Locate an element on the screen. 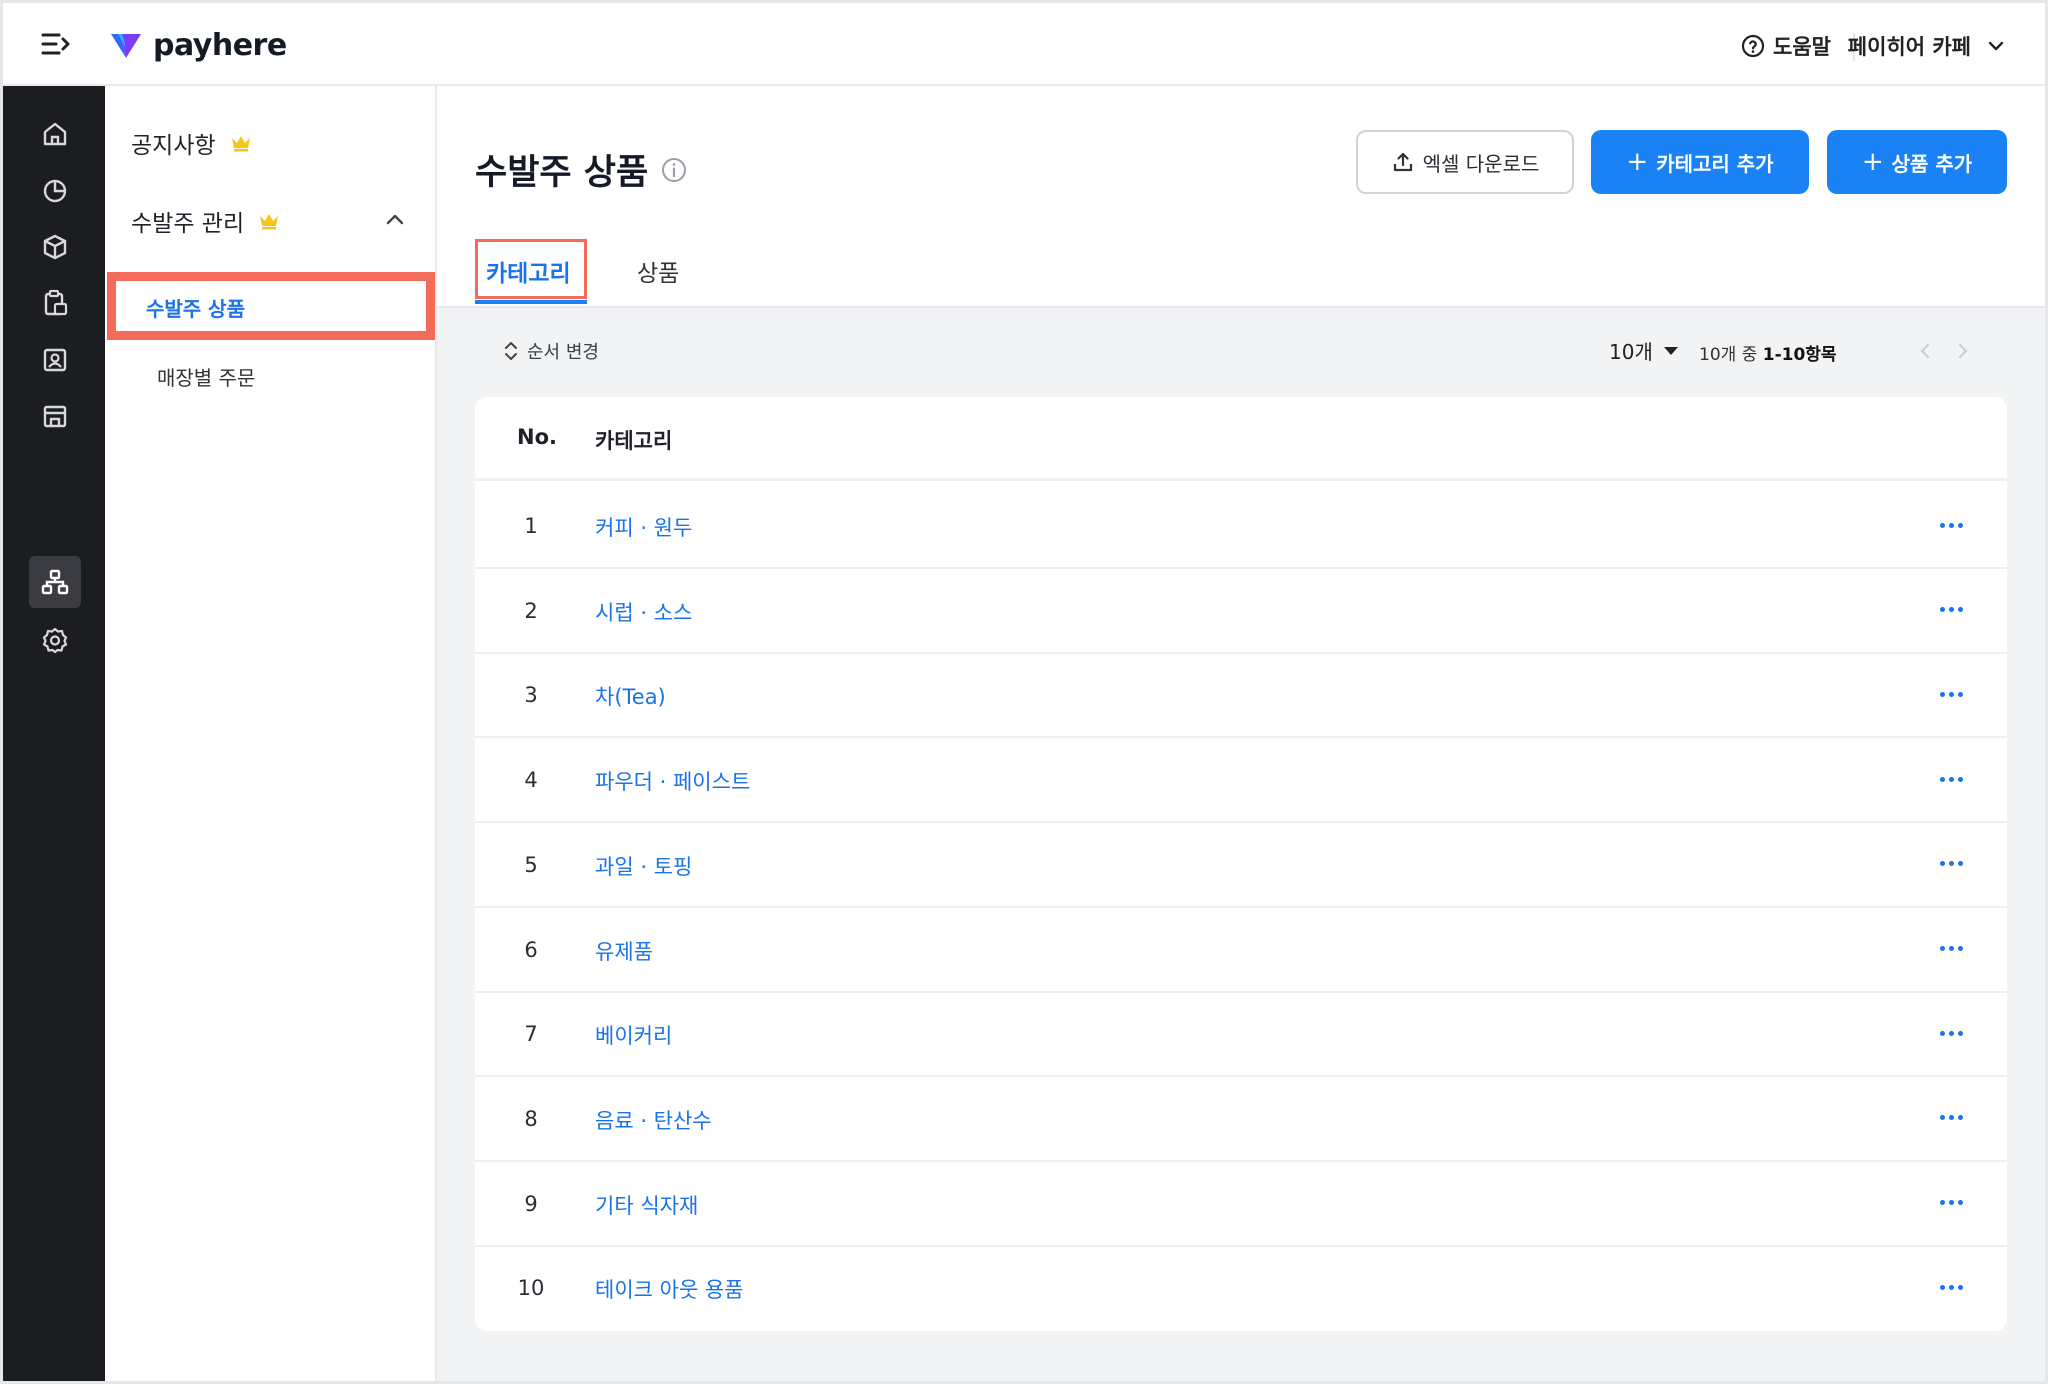  chevron-down-icon is located at coordinates (1996, 46).